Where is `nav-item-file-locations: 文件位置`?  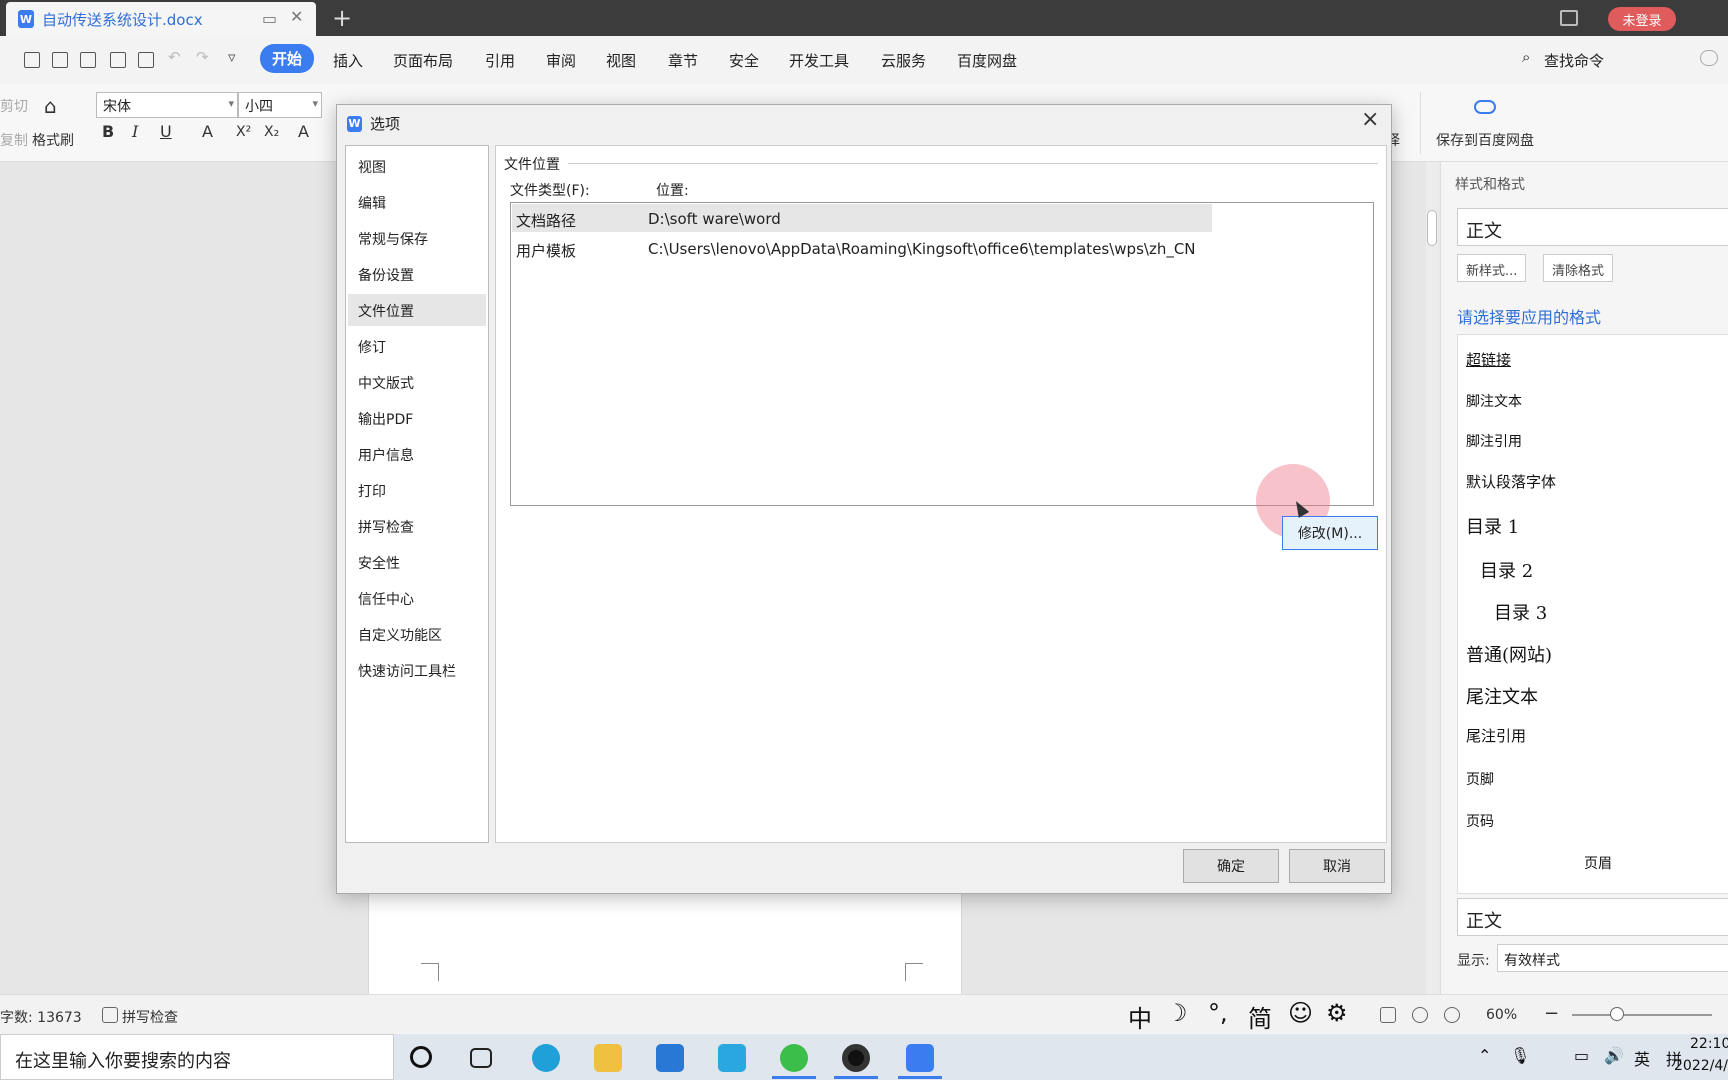
nav-item-file-locations: 文件位置 is located at coordinates (417, 310).